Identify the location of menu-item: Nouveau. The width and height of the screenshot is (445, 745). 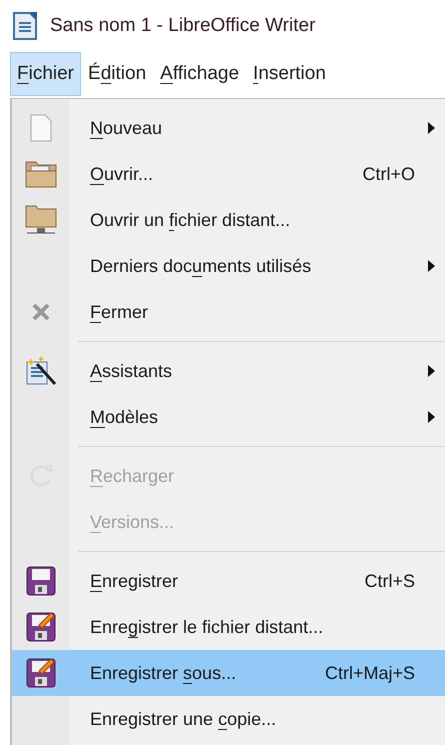
(228, 128).